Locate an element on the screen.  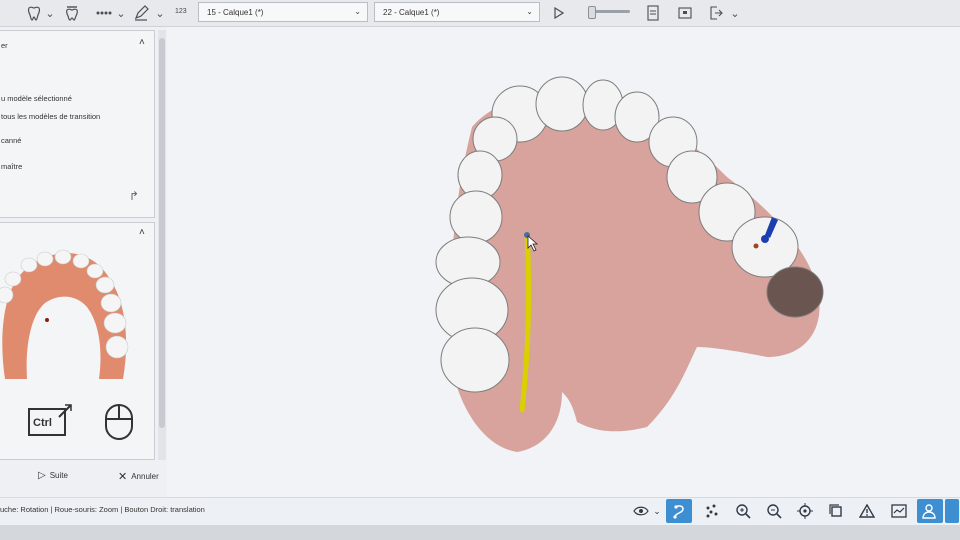
layer-start-value: 15 - Calque1 (*) is located at coordinates (235, 12).